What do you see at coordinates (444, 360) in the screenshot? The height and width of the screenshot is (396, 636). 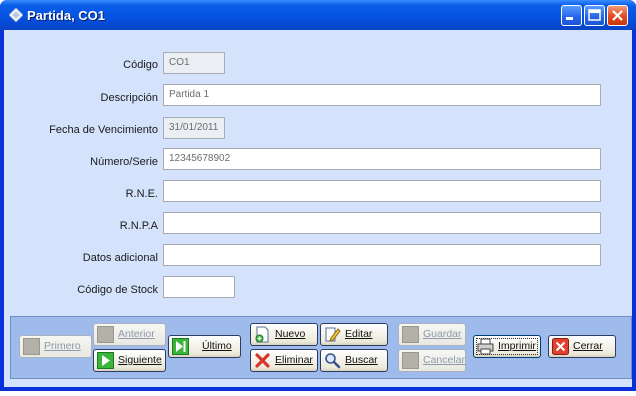 I see `cancelar-label: Cancelar` at bounding box center [444, 360].